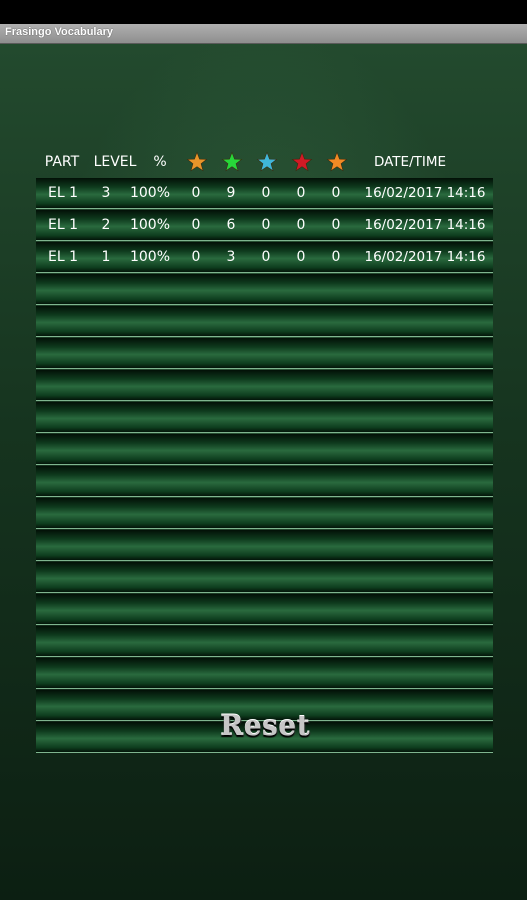  Describe the element at coordinates (160, 162) in the screenshot. I see `header-percent: %` at that location.